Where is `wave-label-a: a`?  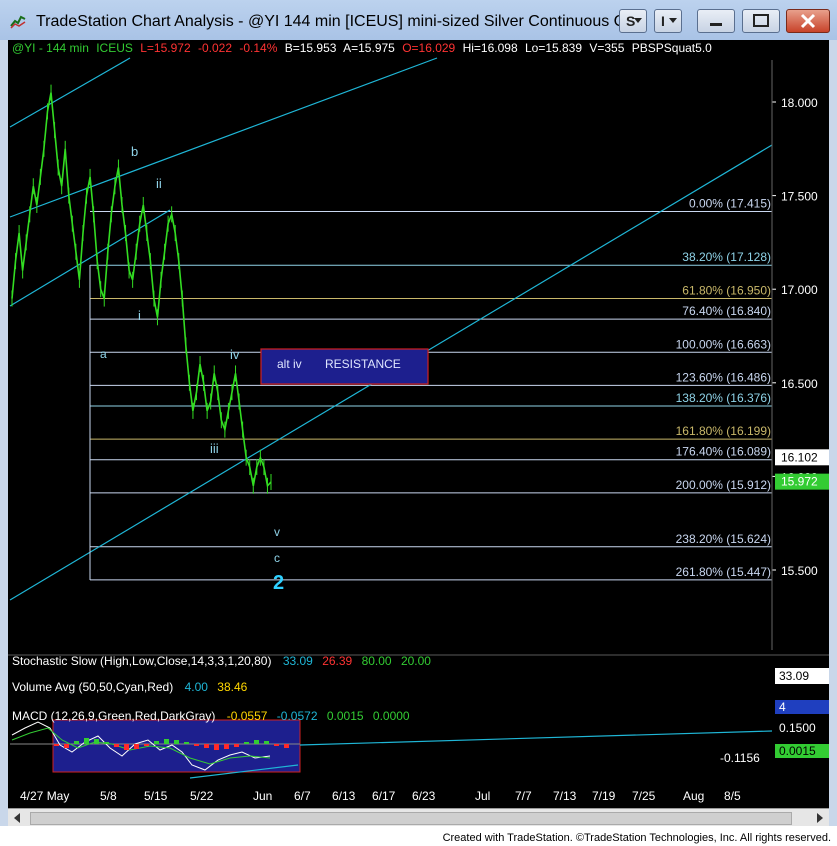
wave-label-a: a is located at coordinates (103, 354).